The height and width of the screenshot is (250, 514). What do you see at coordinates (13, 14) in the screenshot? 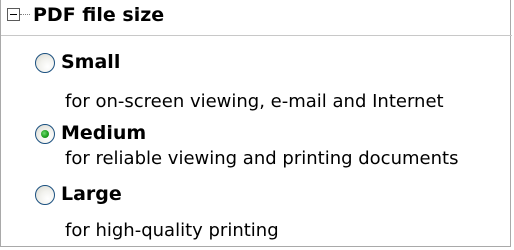
I see `collapse-toggle-icon` at bounding box center [13, 14].